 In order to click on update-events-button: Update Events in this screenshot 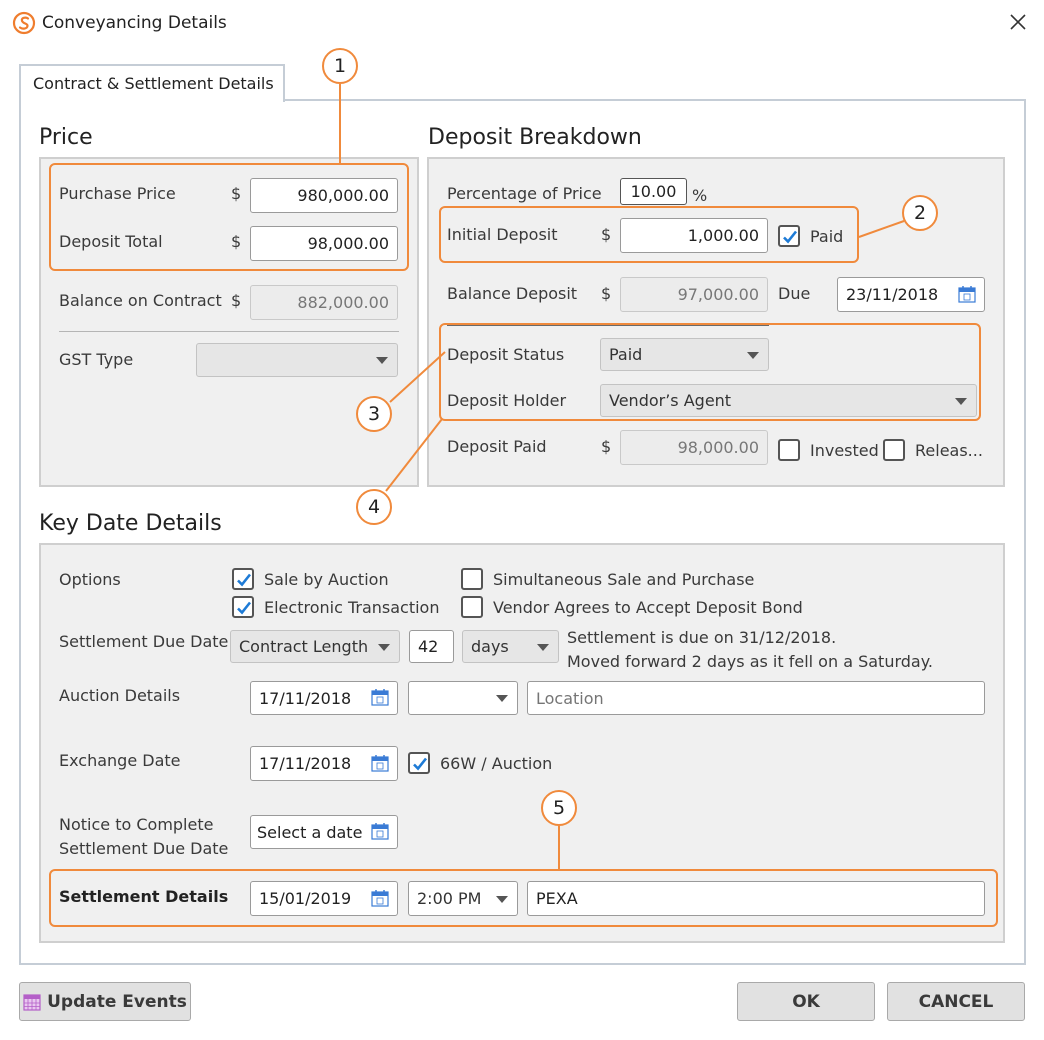, I will do `click(105, 1001)`.